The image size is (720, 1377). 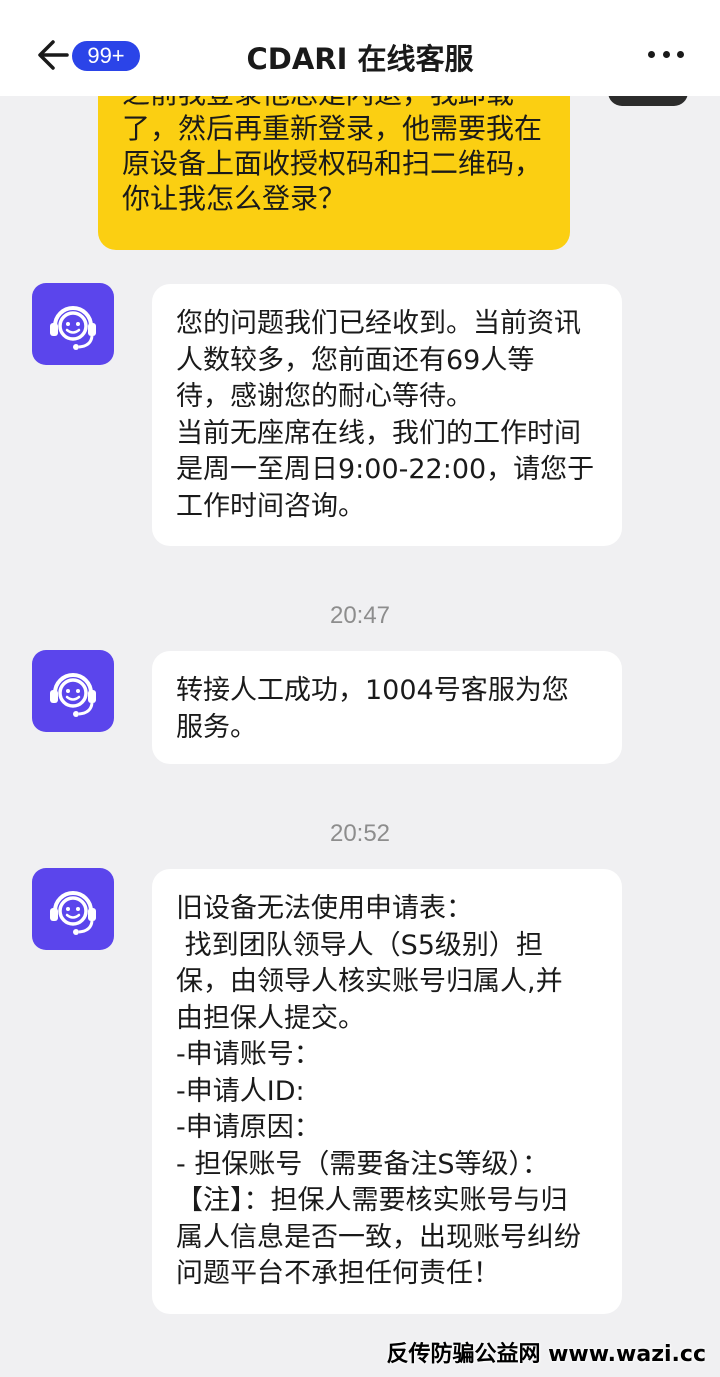 What do you see at coordinates (651, 54) in the screenshot?
I see `more-dots-icon` at bounding box center [651, 54].